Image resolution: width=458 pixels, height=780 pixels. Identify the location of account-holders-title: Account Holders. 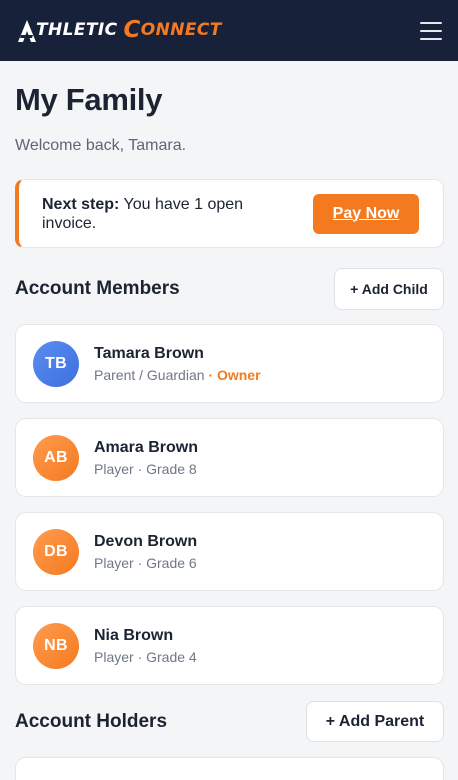
(91, 721).